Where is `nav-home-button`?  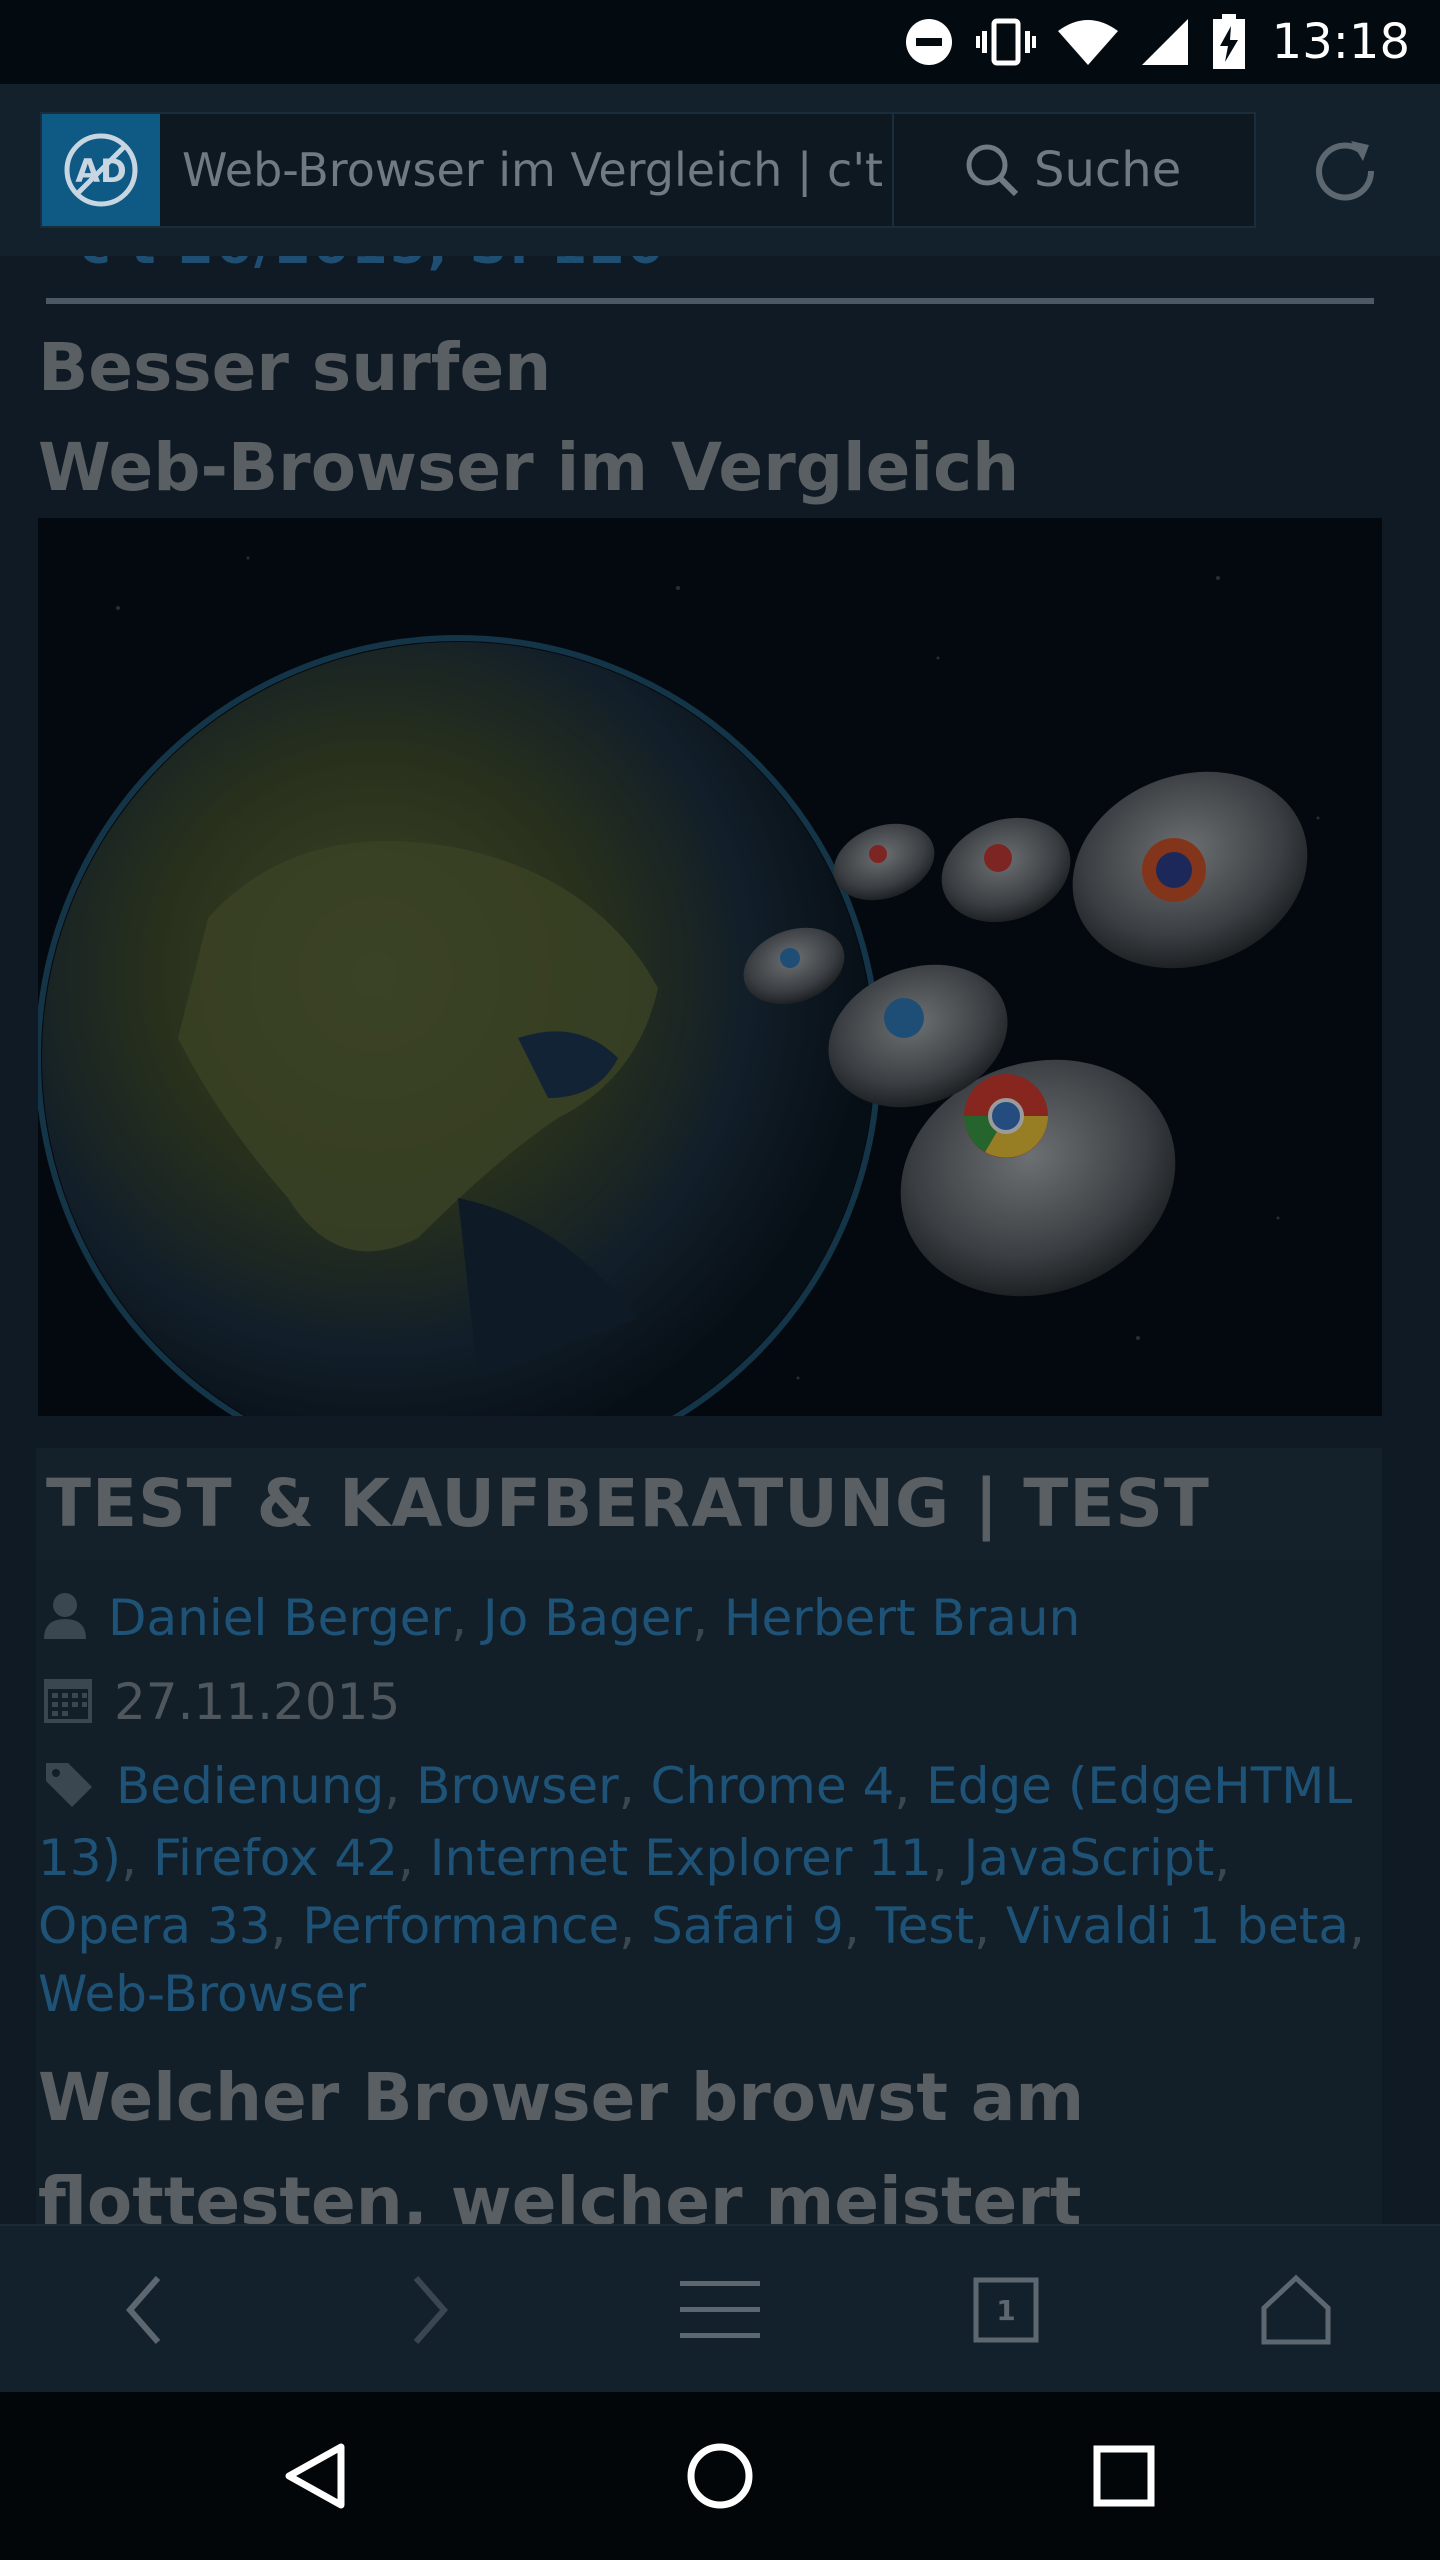 nav-home-button is located at coordinates (720, 2476).